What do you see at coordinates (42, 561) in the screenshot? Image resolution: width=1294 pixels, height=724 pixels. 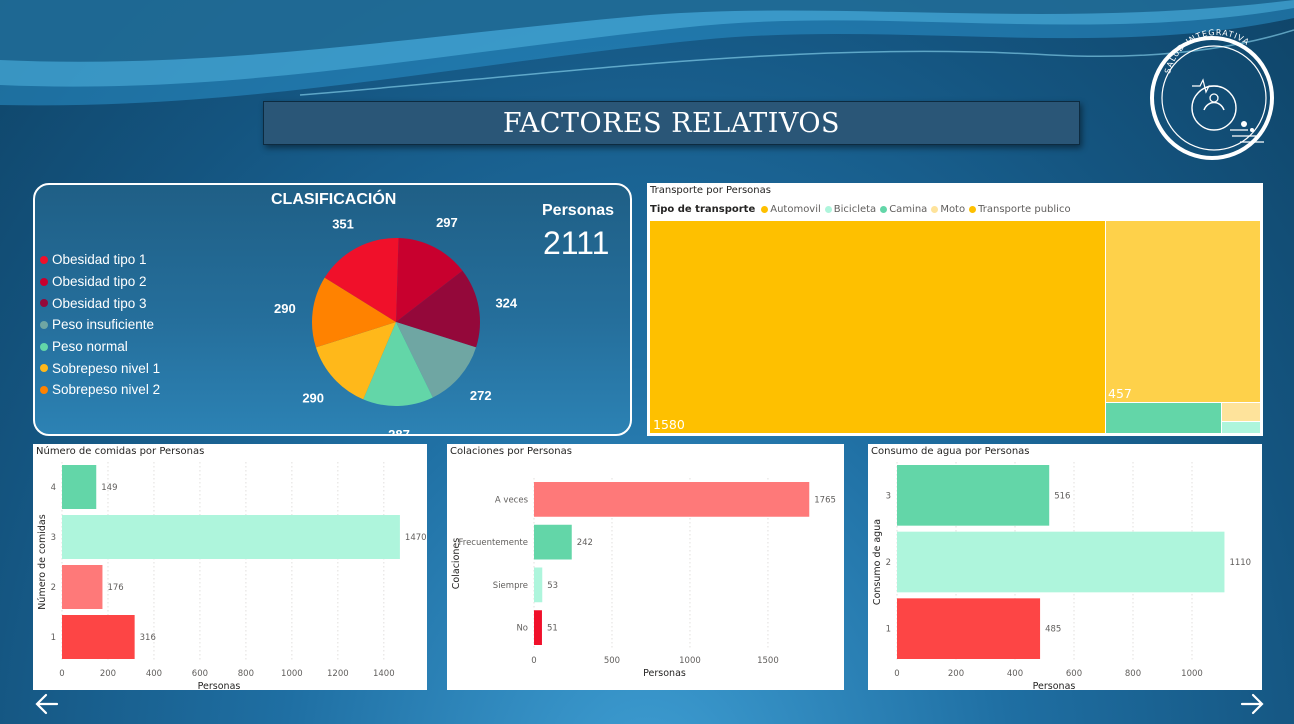 I see `y-axis-title: Número de comidas` at bounding box center [42, 561].